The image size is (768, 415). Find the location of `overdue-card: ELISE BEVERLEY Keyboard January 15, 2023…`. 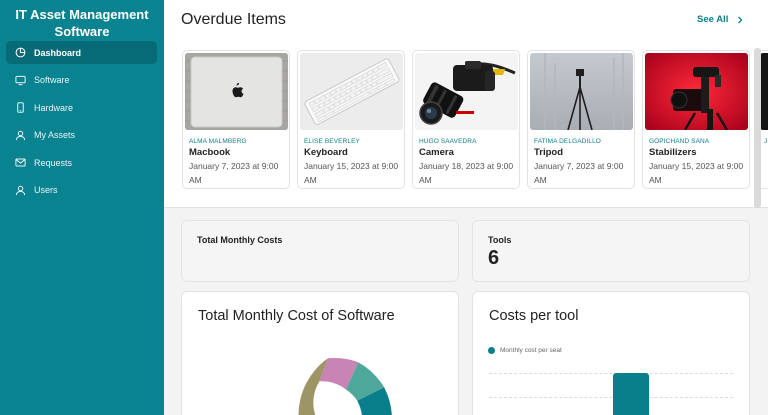

overdue-card: ELISE BEVERLEY Keyboard January 15, 2023… is located at coordinates (351, 119).